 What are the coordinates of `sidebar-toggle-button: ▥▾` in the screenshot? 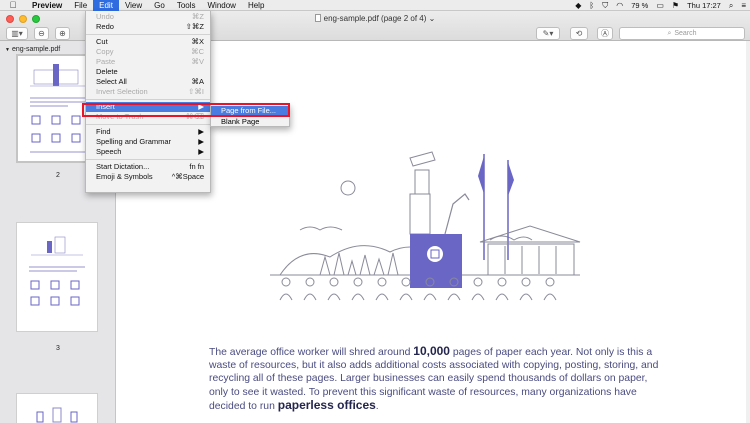 It's located at (17, 33).